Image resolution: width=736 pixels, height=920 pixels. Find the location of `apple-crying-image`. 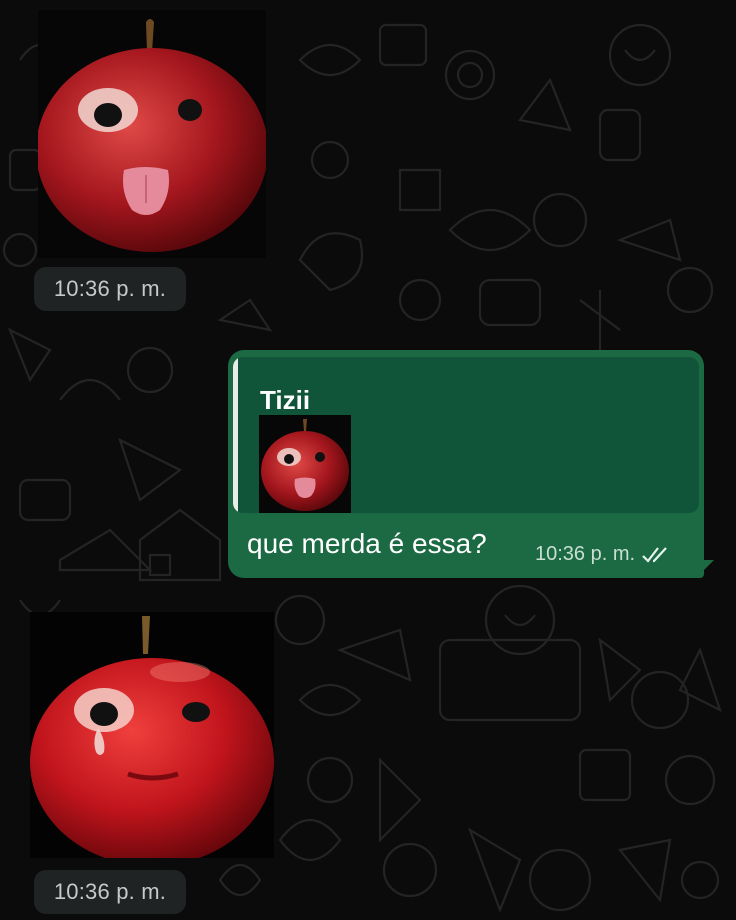

apple-crying-image is located at coordinates (152, 735).